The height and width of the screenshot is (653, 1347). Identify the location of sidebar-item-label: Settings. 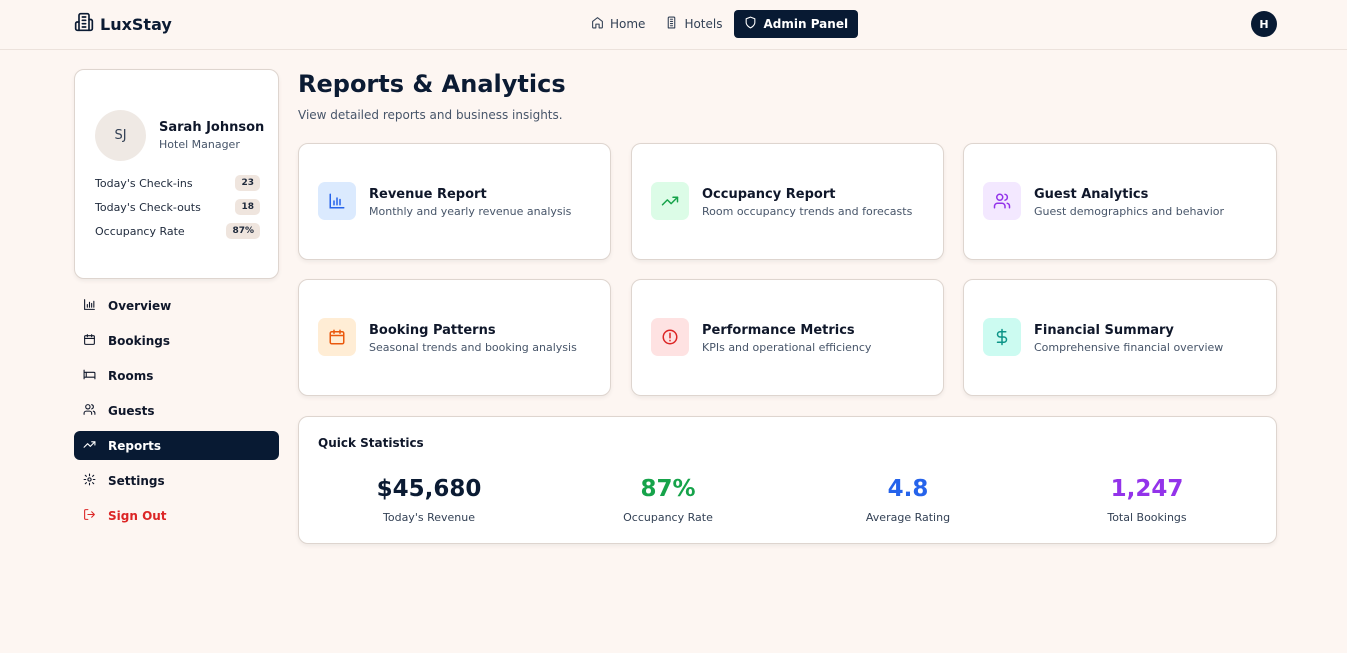
(136, 480).